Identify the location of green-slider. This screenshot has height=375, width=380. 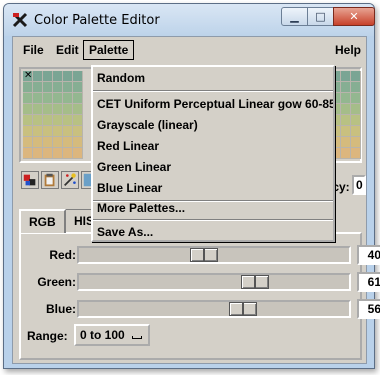
(214, 282).